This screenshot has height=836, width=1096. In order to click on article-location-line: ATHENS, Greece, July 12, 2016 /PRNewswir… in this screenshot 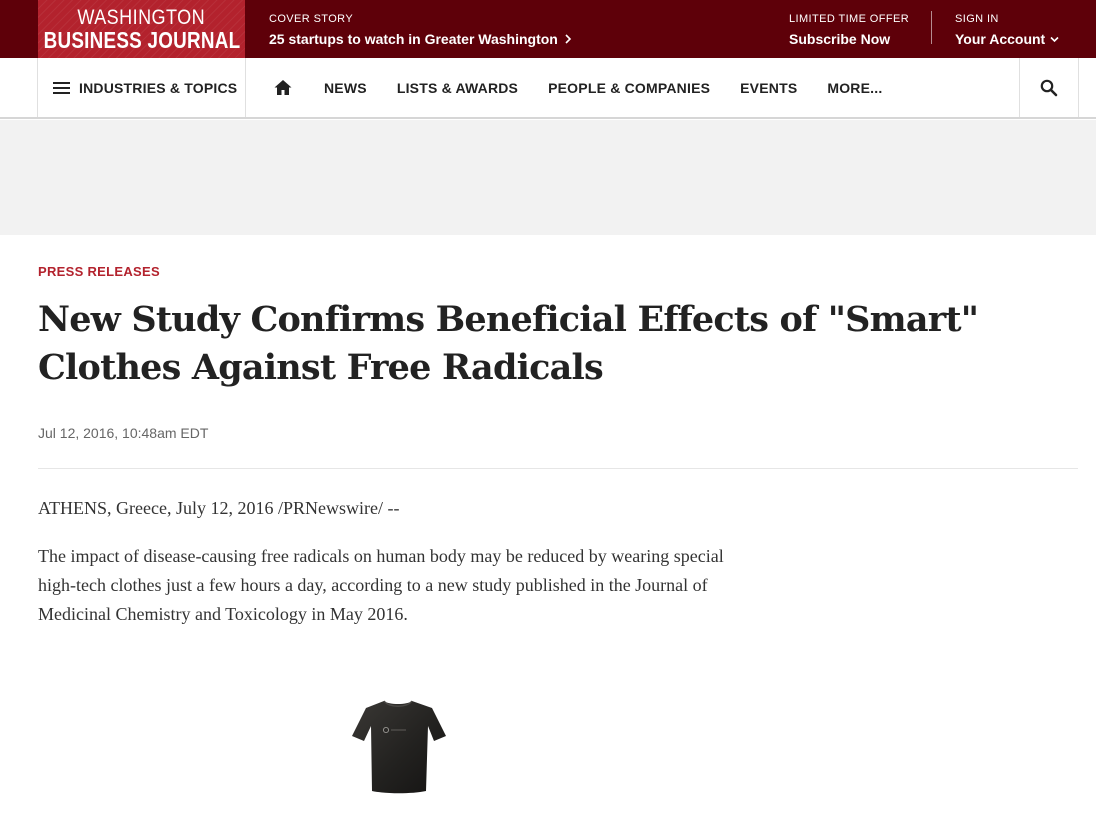, I will do `click(219, 508)`.